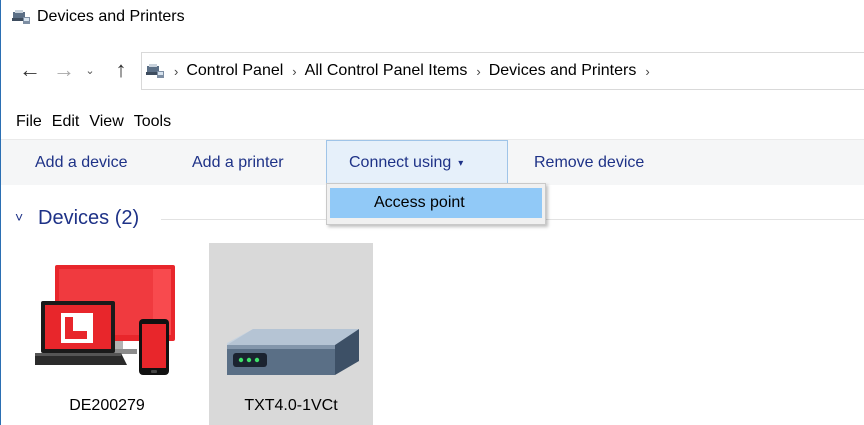 The image size is (864, 425). What do you see at coordinates (293, 352) in the screenshot?
I see `router-icon` at bounding box center [293, 352].